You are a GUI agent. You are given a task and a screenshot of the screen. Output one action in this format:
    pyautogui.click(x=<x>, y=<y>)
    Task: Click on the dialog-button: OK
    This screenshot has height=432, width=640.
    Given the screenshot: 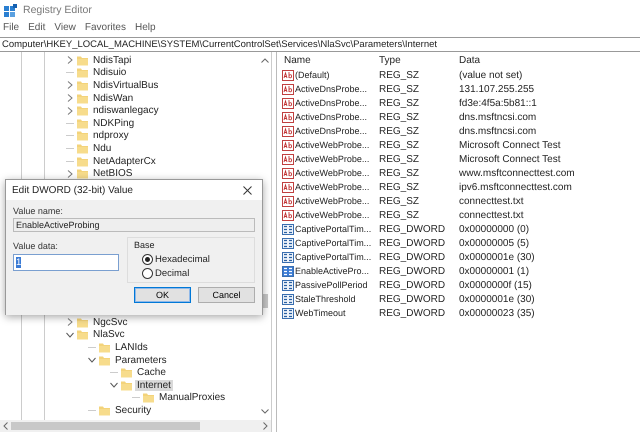 What is the action you would take?
    pyautogui.click(x=162, y=295)
    